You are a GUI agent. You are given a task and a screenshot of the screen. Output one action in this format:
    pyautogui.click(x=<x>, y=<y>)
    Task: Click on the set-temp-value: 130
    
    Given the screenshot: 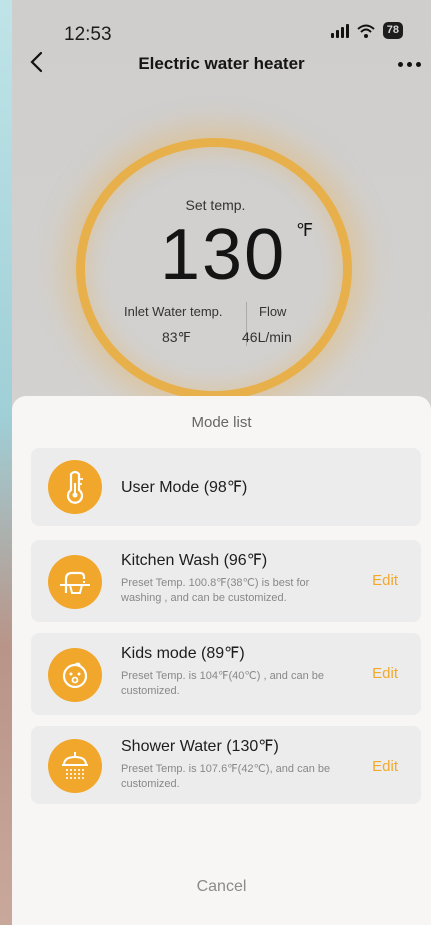 What is the action you would take?
    pyautogui.click(x=223, y=255)
    